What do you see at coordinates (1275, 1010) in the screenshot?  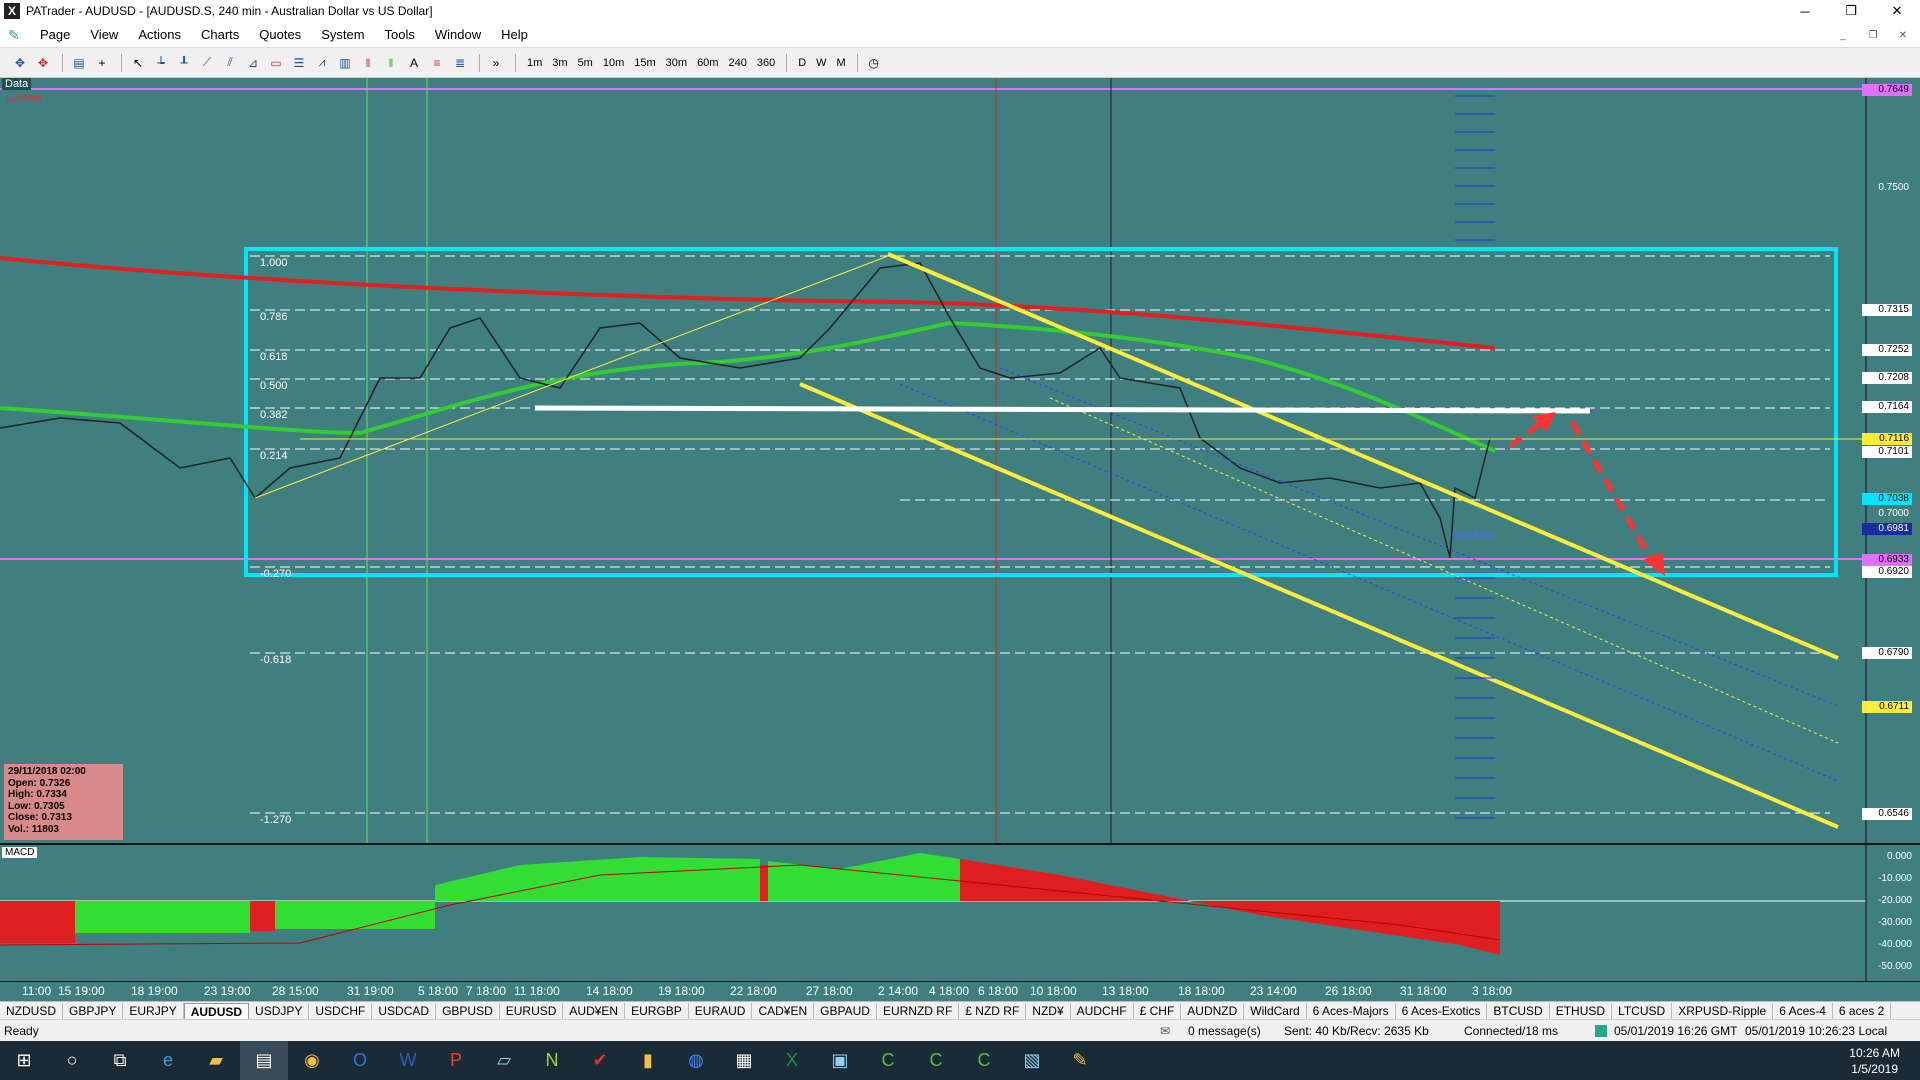 I see `symbol-tab: WildCard` at bounding box center [1275, 1010].